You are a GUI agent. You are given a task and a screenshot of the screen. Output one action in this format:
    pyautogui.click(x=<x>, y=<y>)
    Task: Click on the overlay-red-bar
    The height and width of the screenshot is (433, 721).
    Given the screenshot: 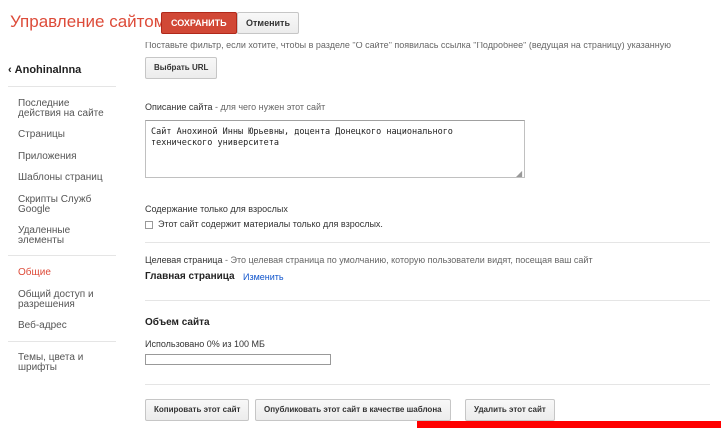 What is the action you would take?
    pyautogui.click(x=569, y=424)
    